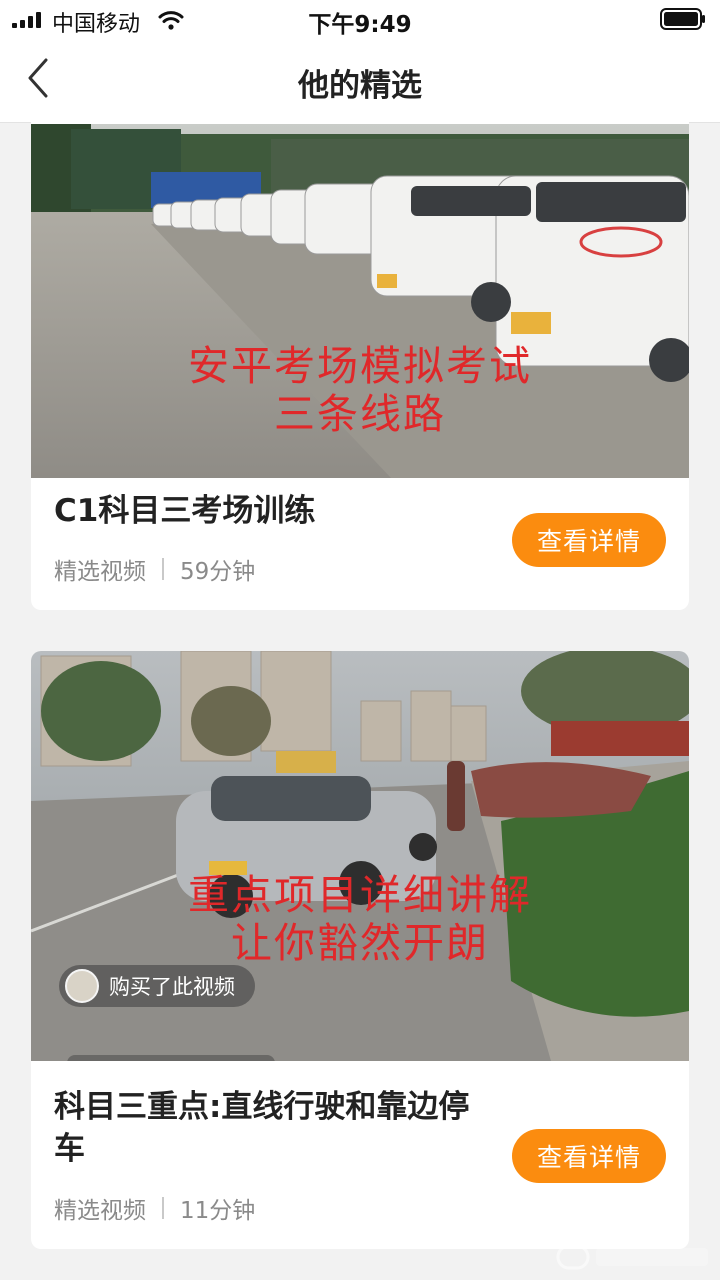 Image resolution: width=720 pixels, height=1280 pixels. I want to click on purchase-notice-pill: 购买了此视频, so click(157, 986).